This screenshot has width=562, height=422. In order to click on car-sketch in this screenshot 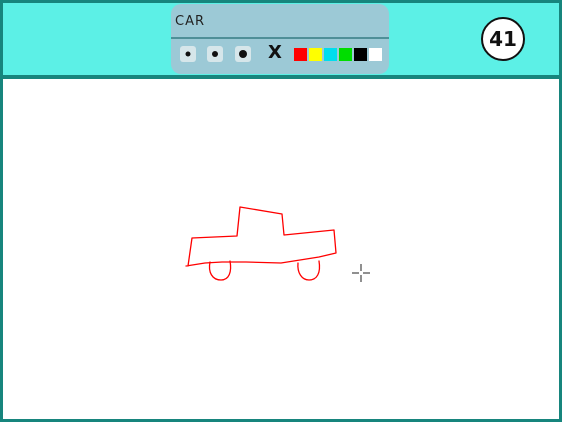, I will do `click(261, 243)`.